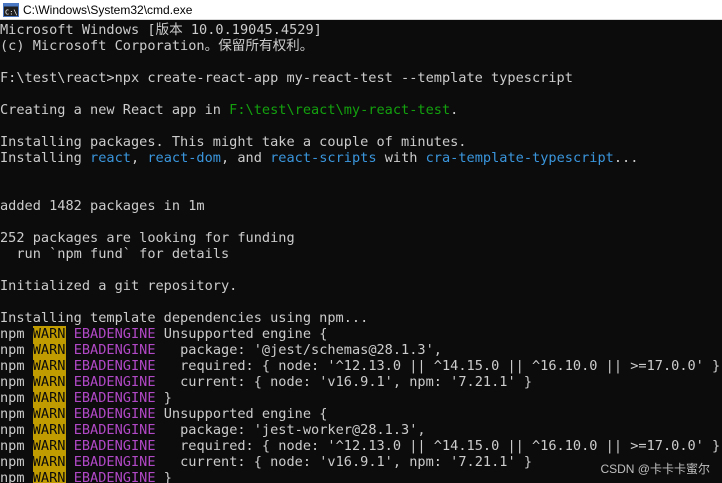 The height and width of the screenshot is (483, 722). Describe the element at coordinates (340, 110) in the screenshot. I see `path-text: F:\test\react\my-react-test` at that location.